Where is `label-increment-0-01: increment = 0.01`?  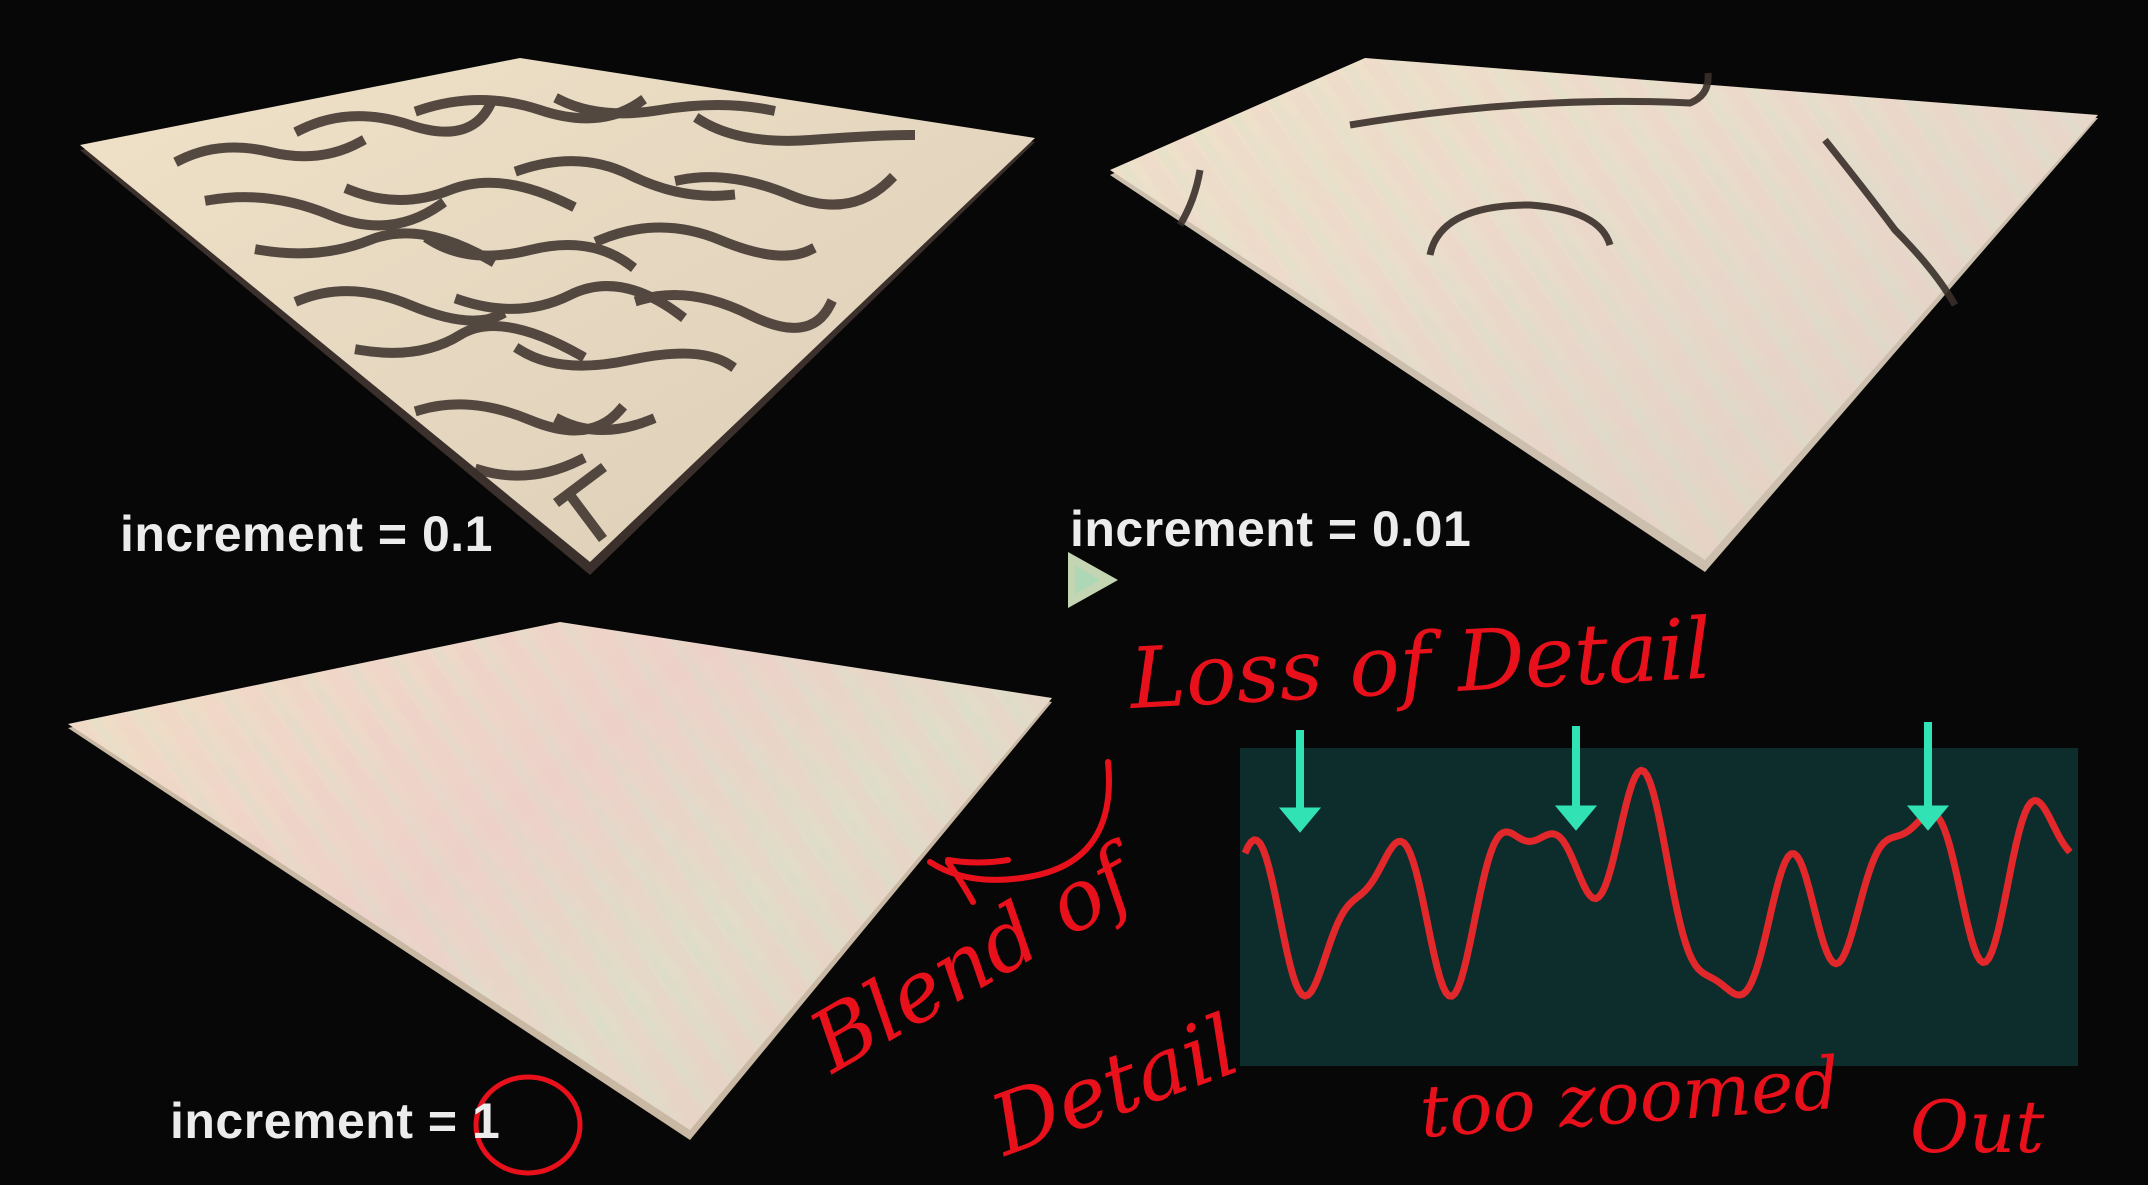 label-increment-0-01: increment = 0.01 is located at coordinates (1271, 529).